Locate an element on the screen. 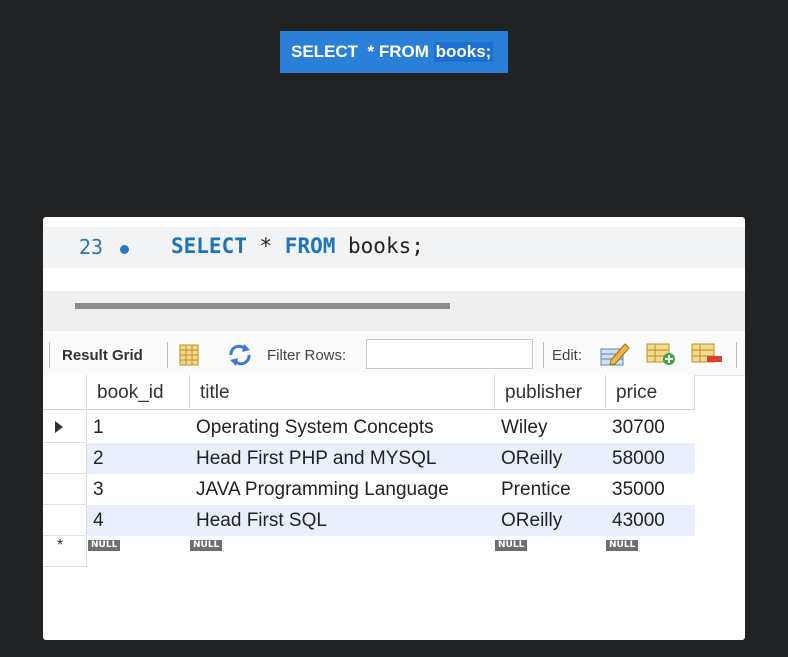 This screenshot has height=657, width=788. cell-title: Operating System Concepts is located at coordinates (342, 427).